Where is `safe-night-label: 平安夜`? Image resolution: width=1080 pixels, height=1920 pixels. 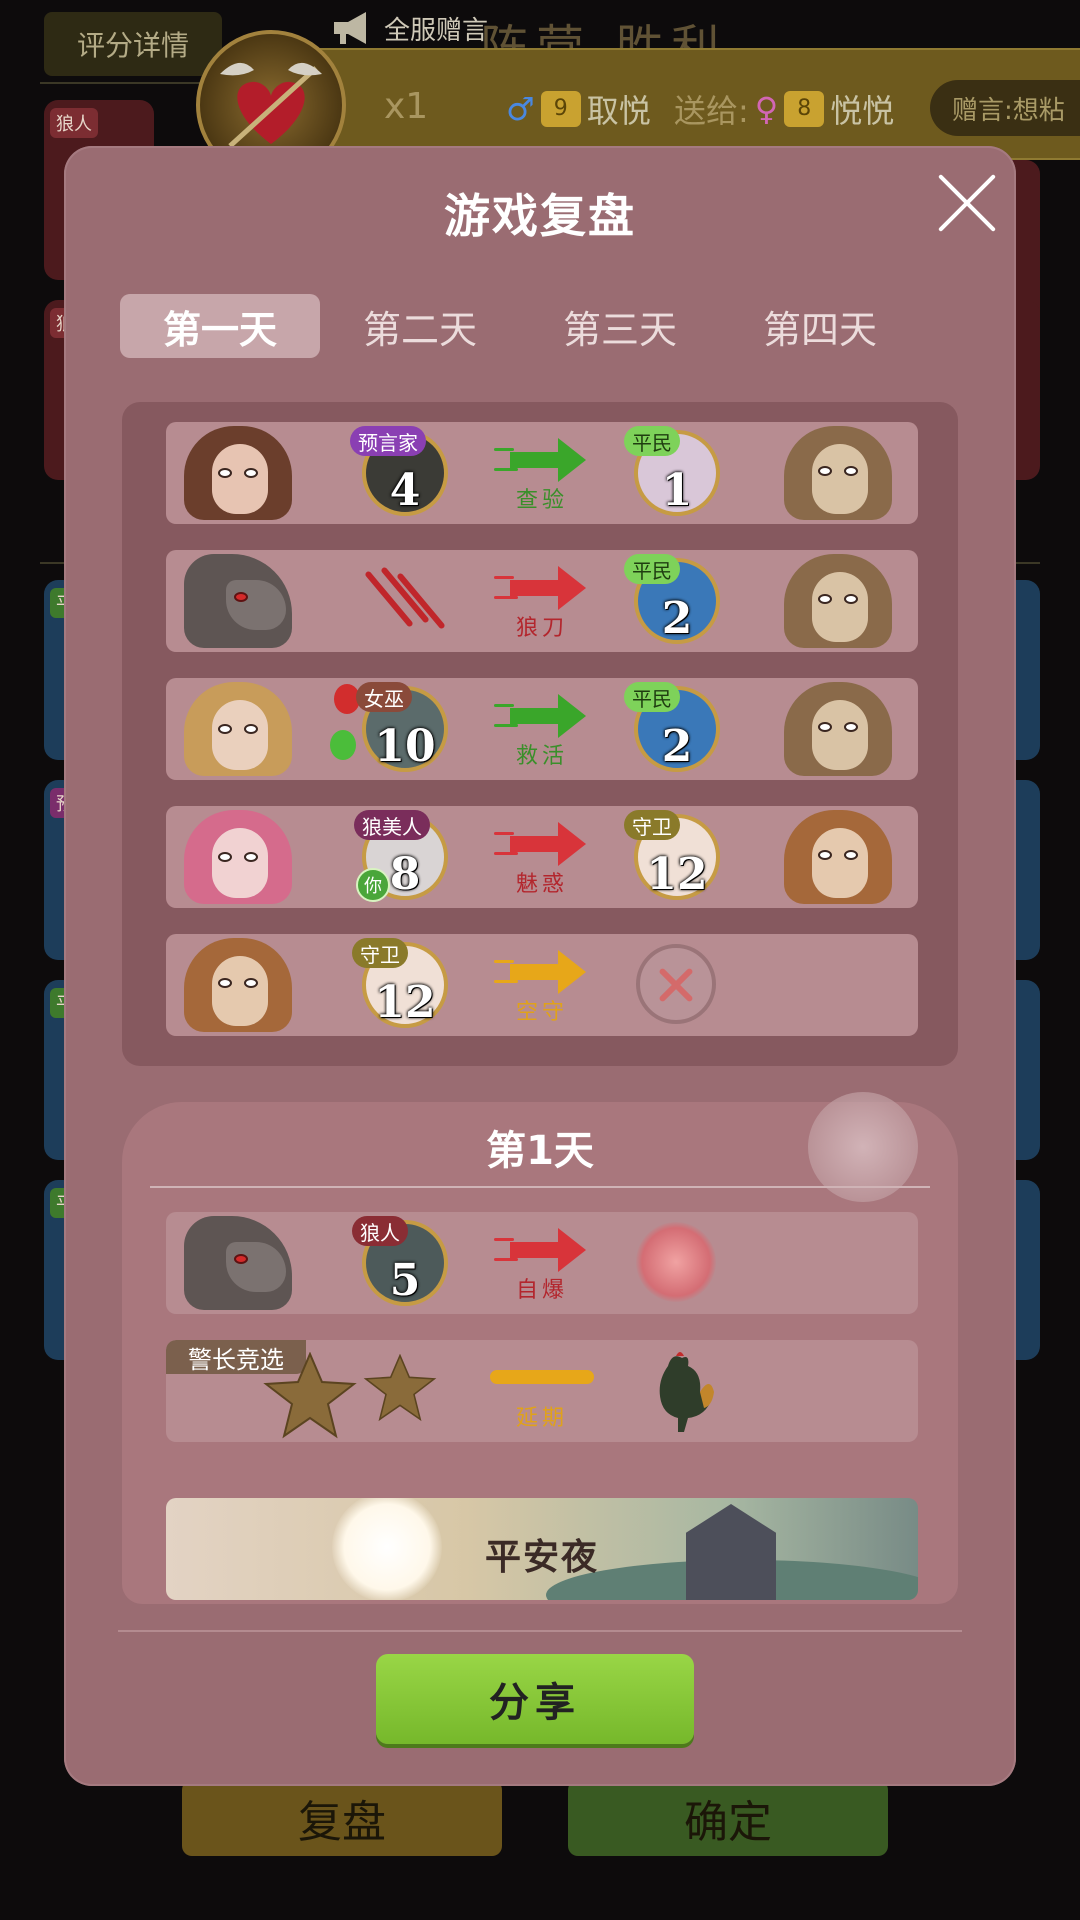
safe-night-label: 平安夜 is located at coordinates (541, 1557).